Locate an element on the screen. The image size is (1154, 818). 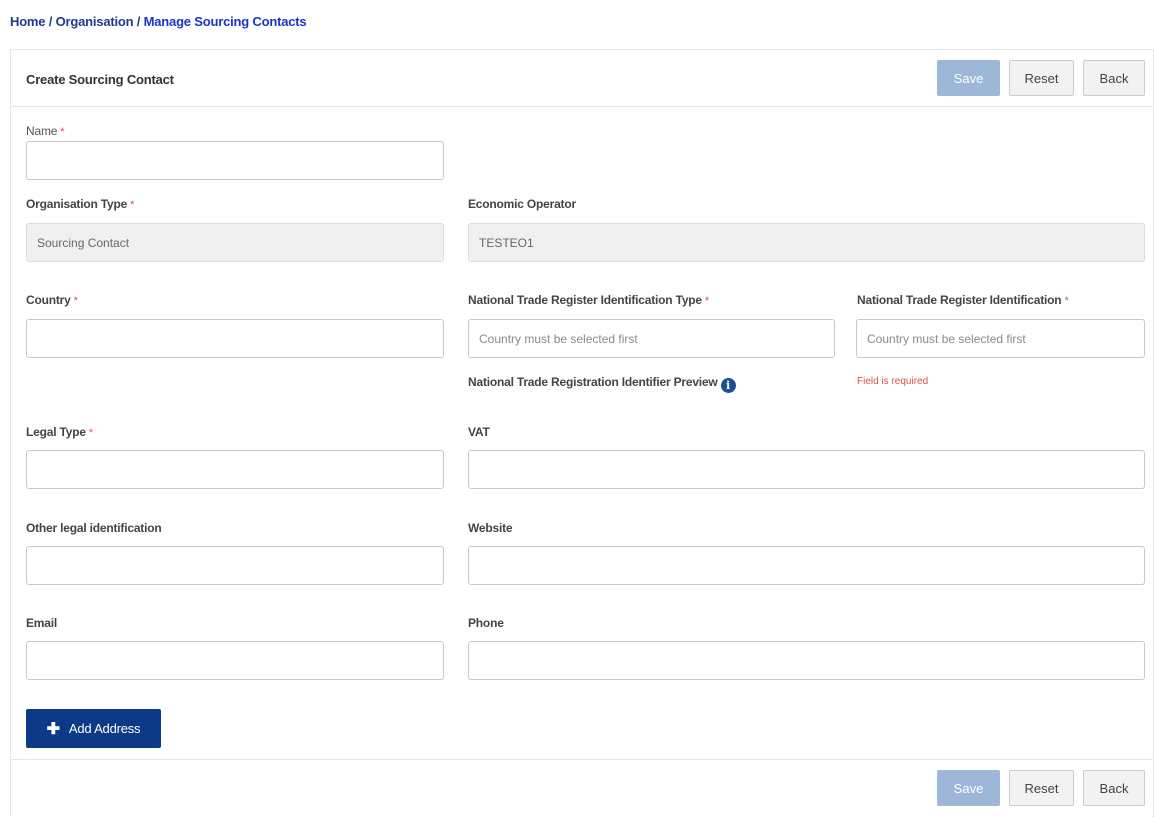
name-label: Name * is located at coordinates (45, 131).